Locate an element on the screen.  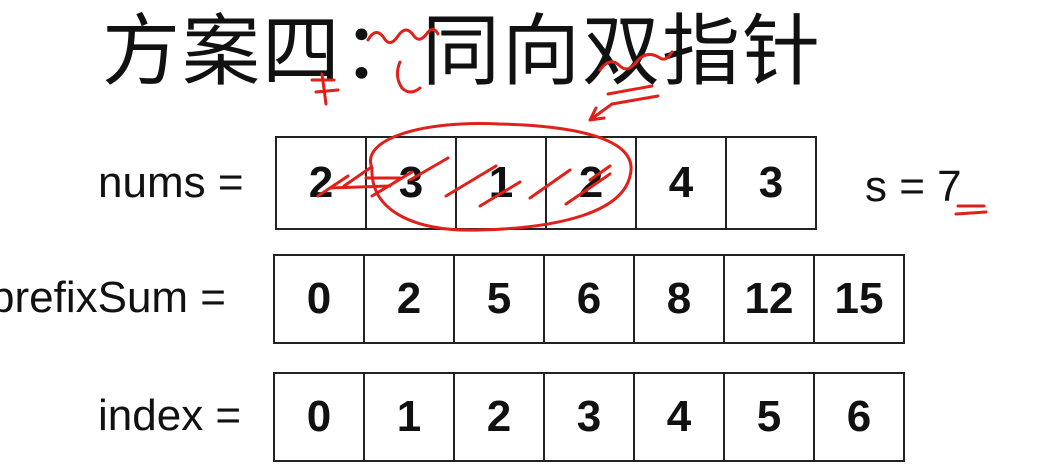
nums-label: nums = is located at coordinates (171, 182).